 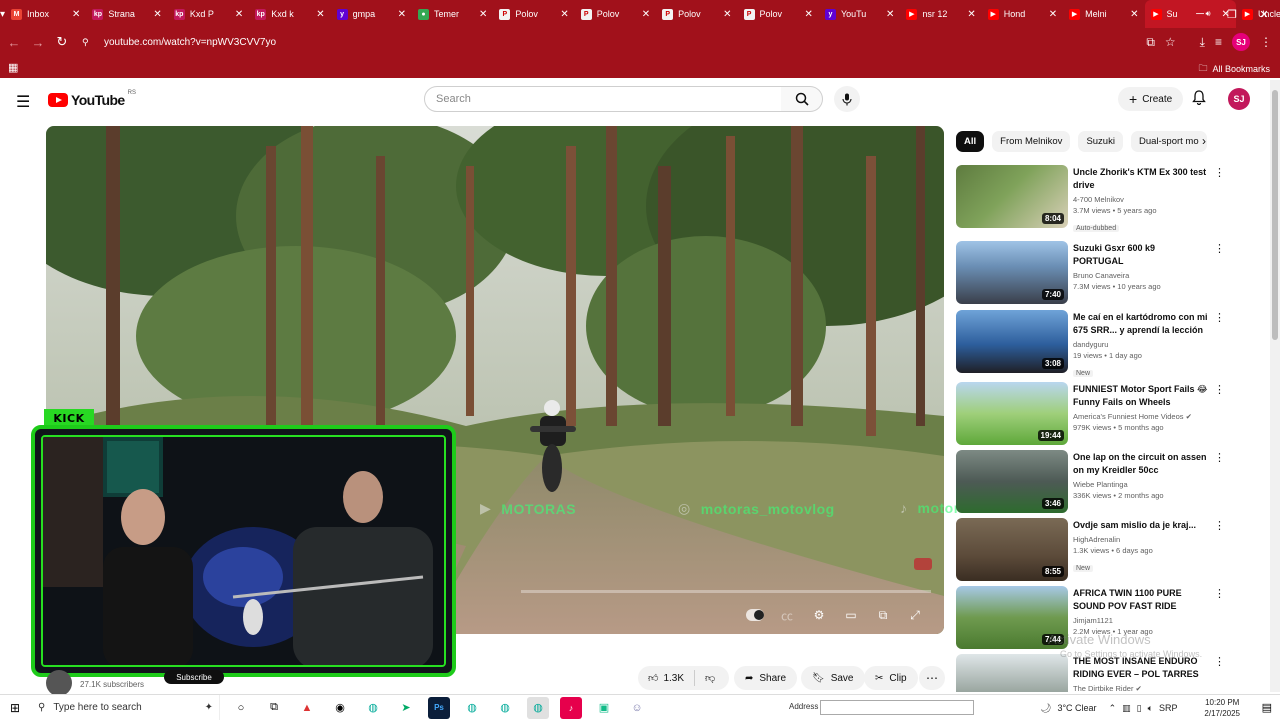 What do you see at coordinates (1239, 99) in the screenshot?
I see `account-avatar: SJ` at bounding box center [1239, 99].